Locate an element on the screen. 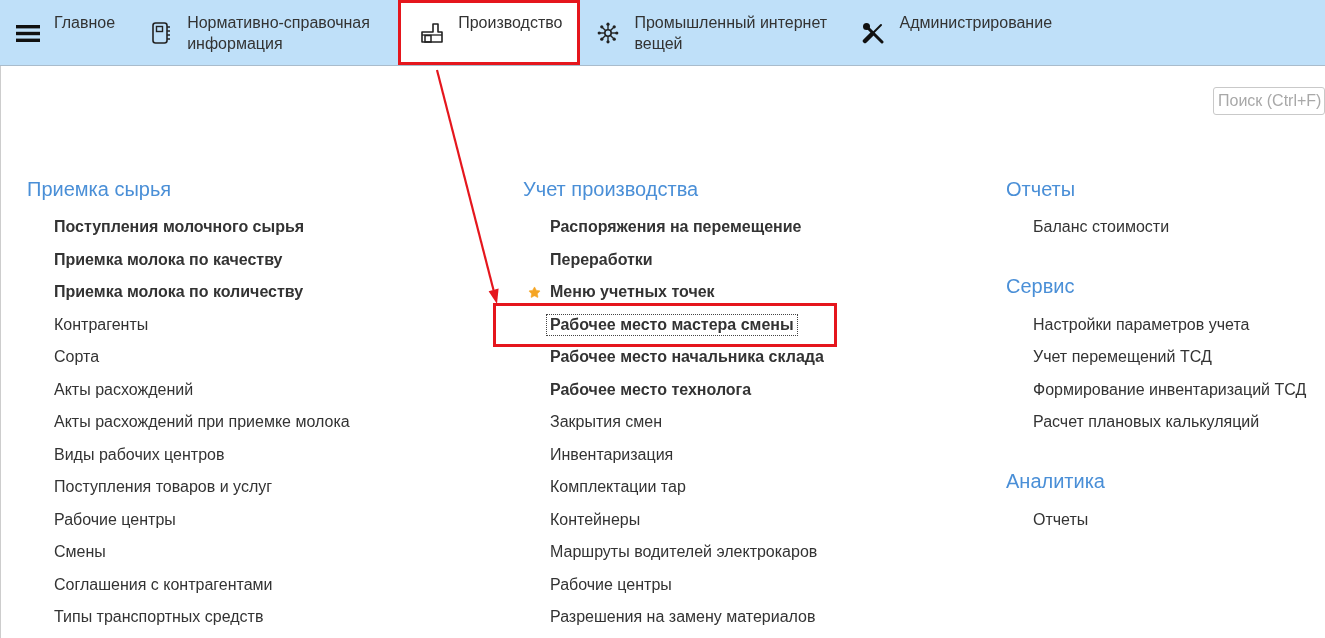  menu-link: Настройки параметров учета is located at coordinates (1141, 324).